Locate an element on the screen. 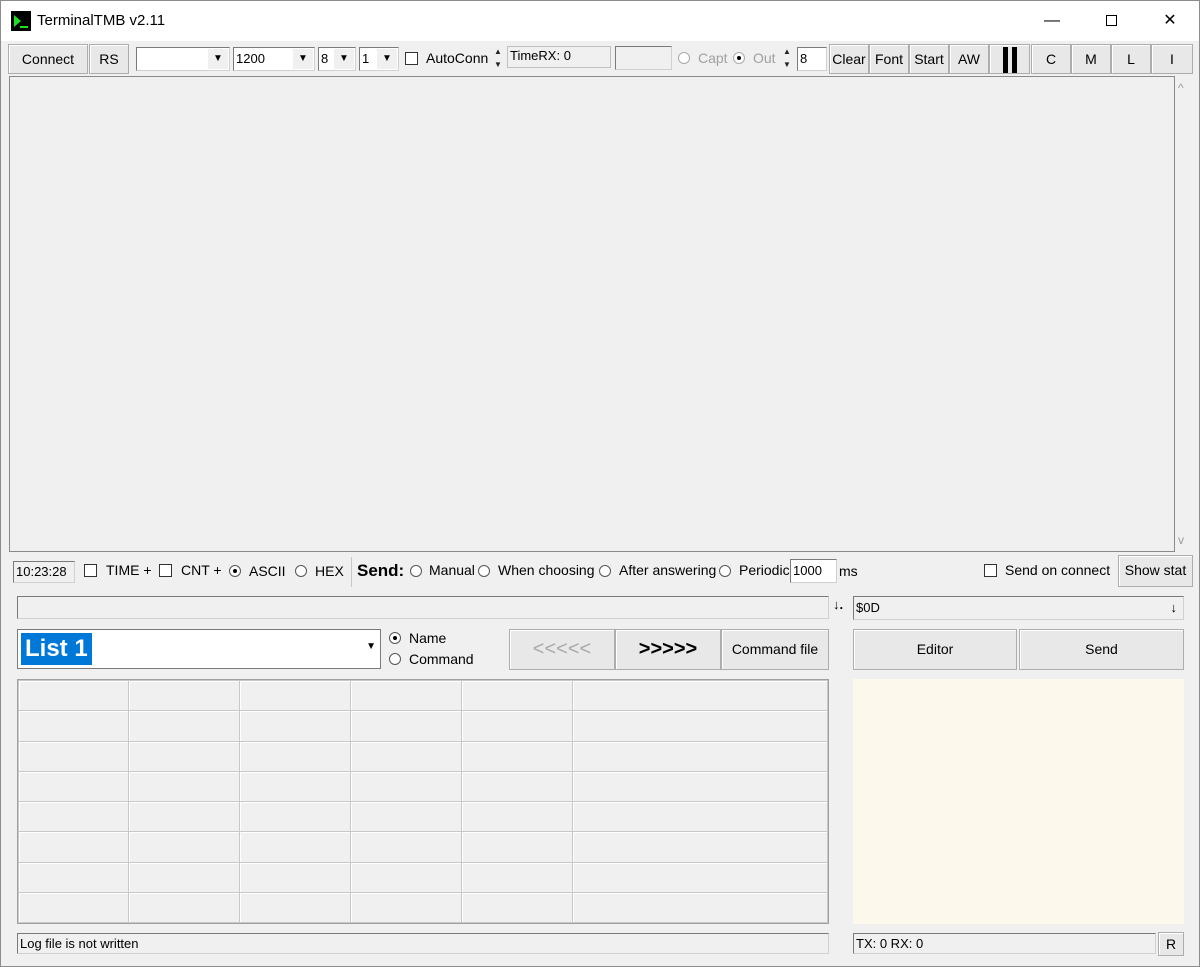  hex-label: HEX is located at coordinates (329, 571).